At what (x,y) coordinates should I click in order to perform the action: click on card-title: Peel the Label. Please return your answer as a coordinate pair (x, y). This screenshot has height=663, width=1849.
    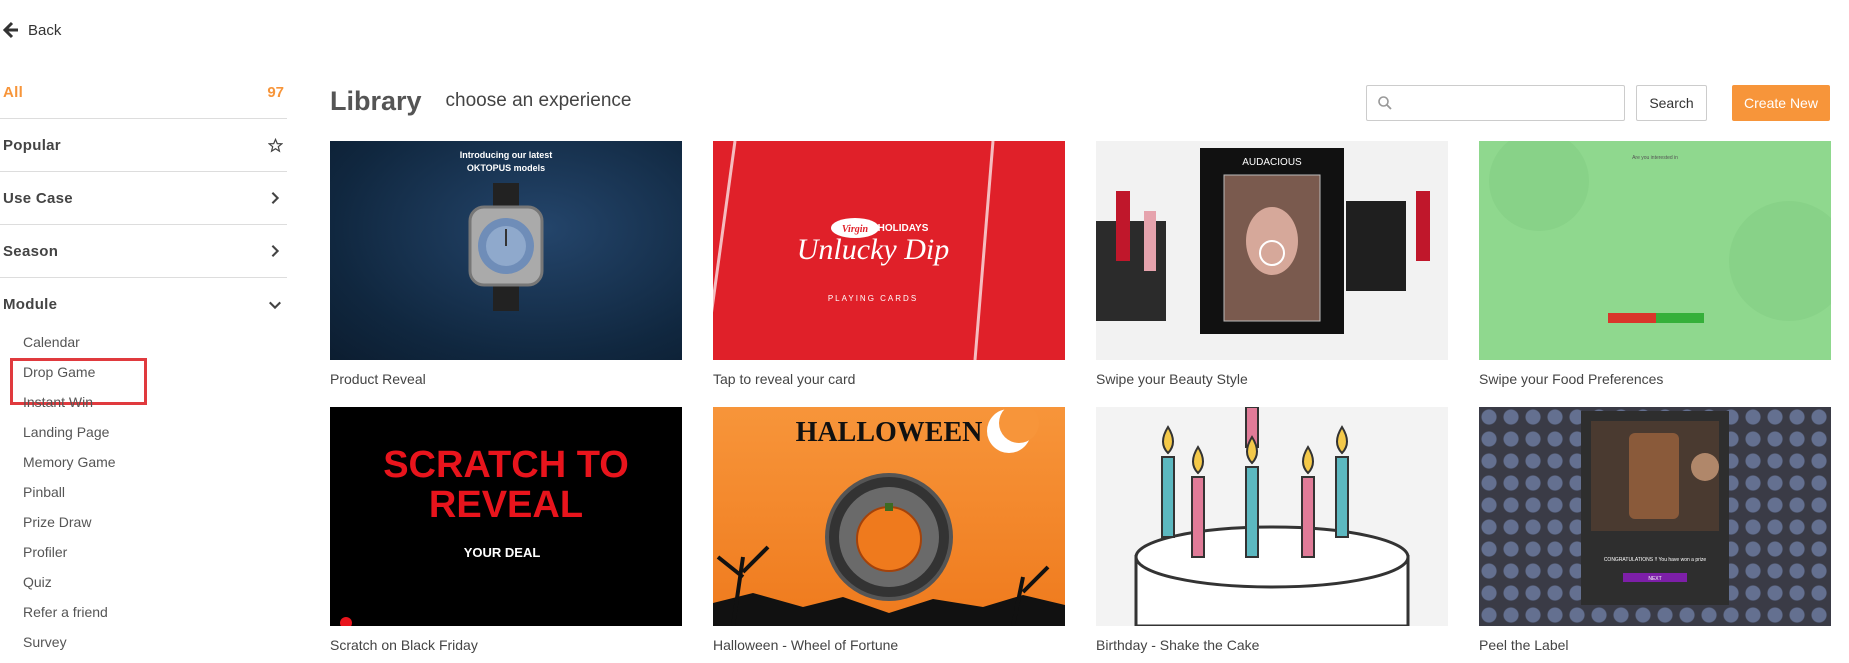
    Looking at the image, I should click on (1524, 645).